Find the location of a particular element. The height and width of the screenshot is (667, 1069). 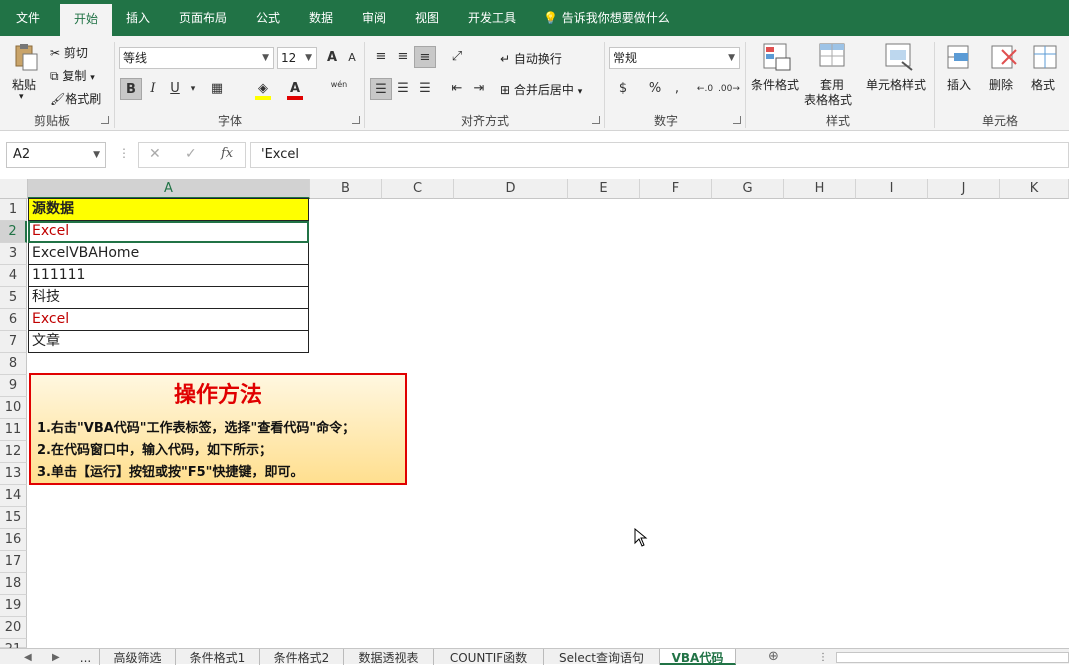

italic-button: I is located at coordinates (153, 89).